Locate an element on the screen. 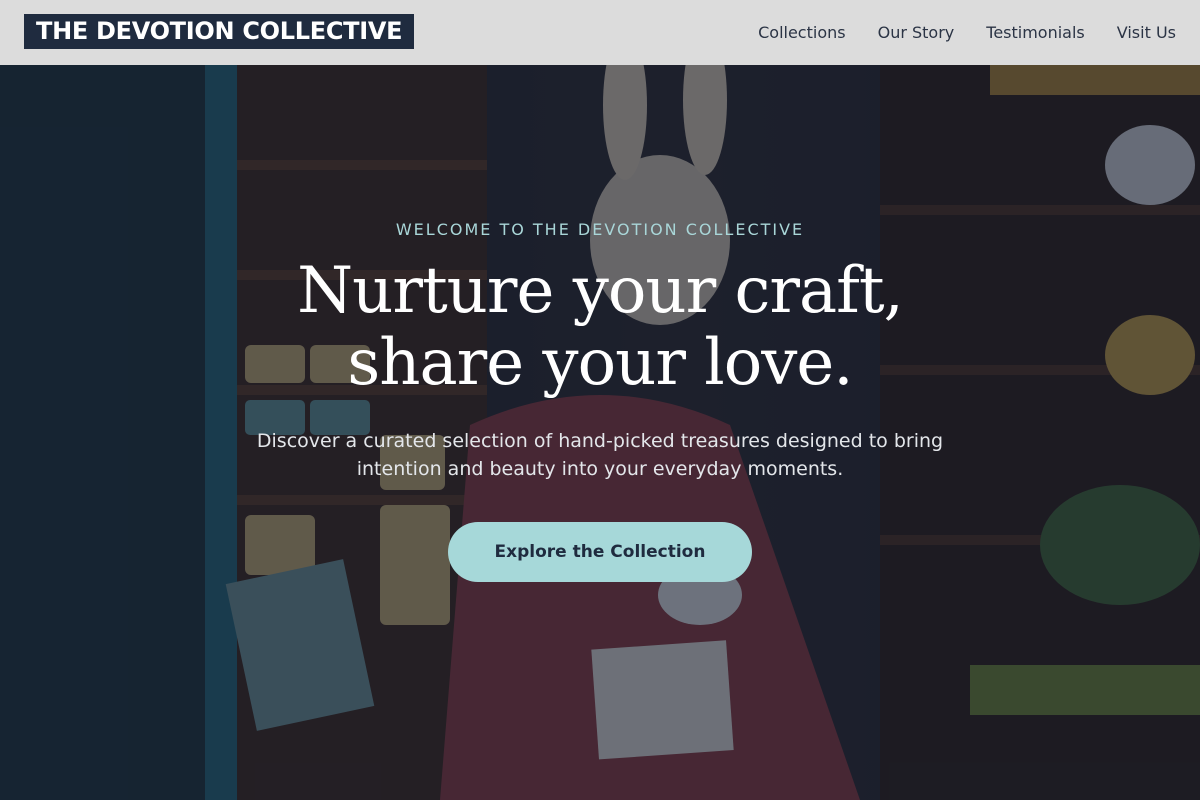  hero-headline: Nurture your craft, share your love. is located at coordinates (600, 327).